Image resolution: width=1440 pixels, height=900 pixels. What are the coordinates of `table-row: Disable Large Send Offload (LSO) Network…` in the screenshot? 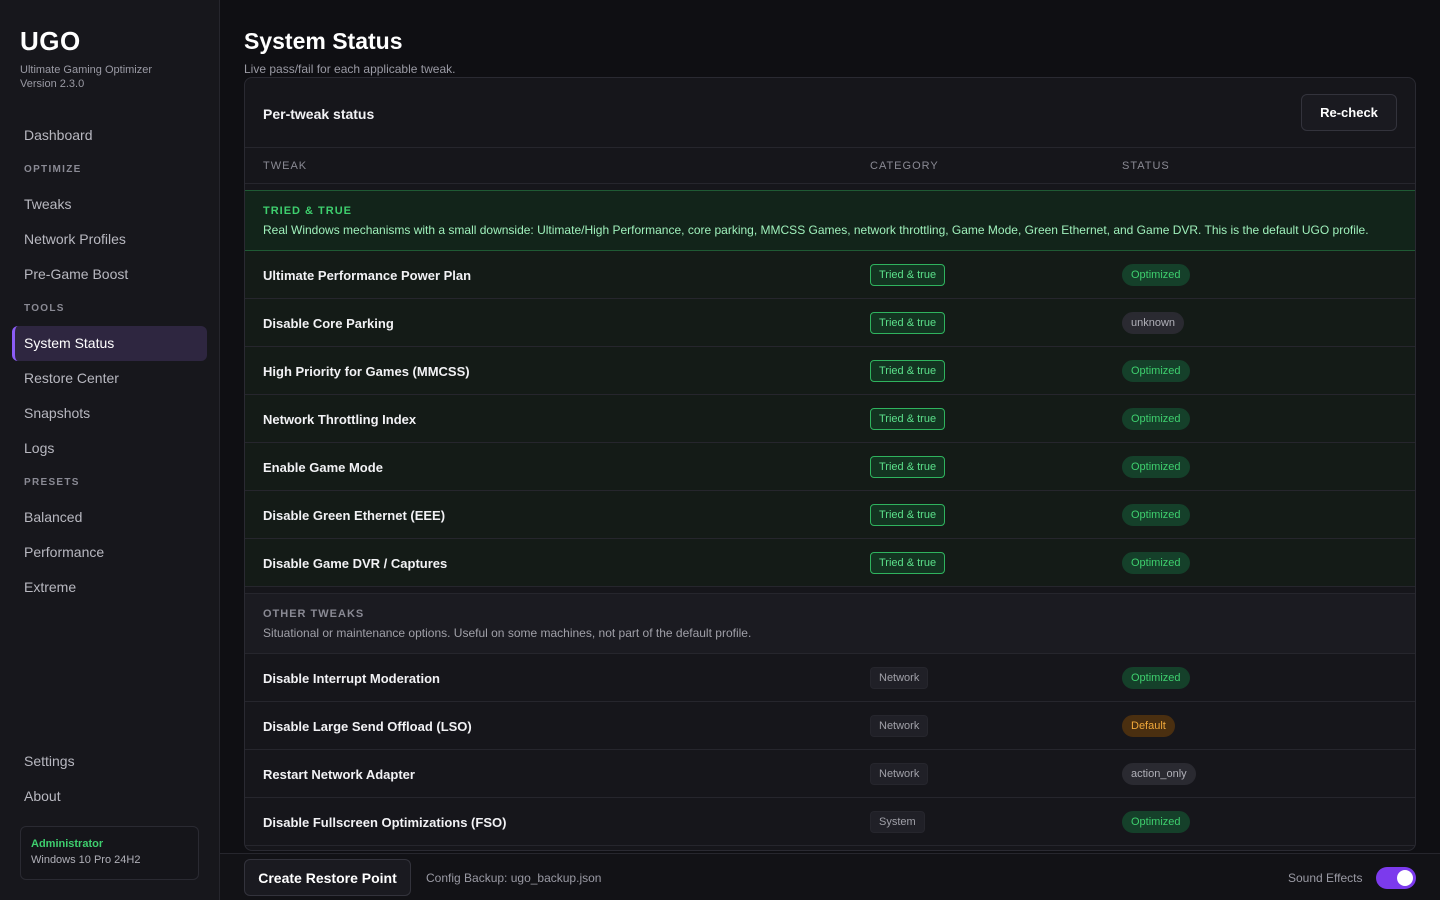 It's located at (830, 726).